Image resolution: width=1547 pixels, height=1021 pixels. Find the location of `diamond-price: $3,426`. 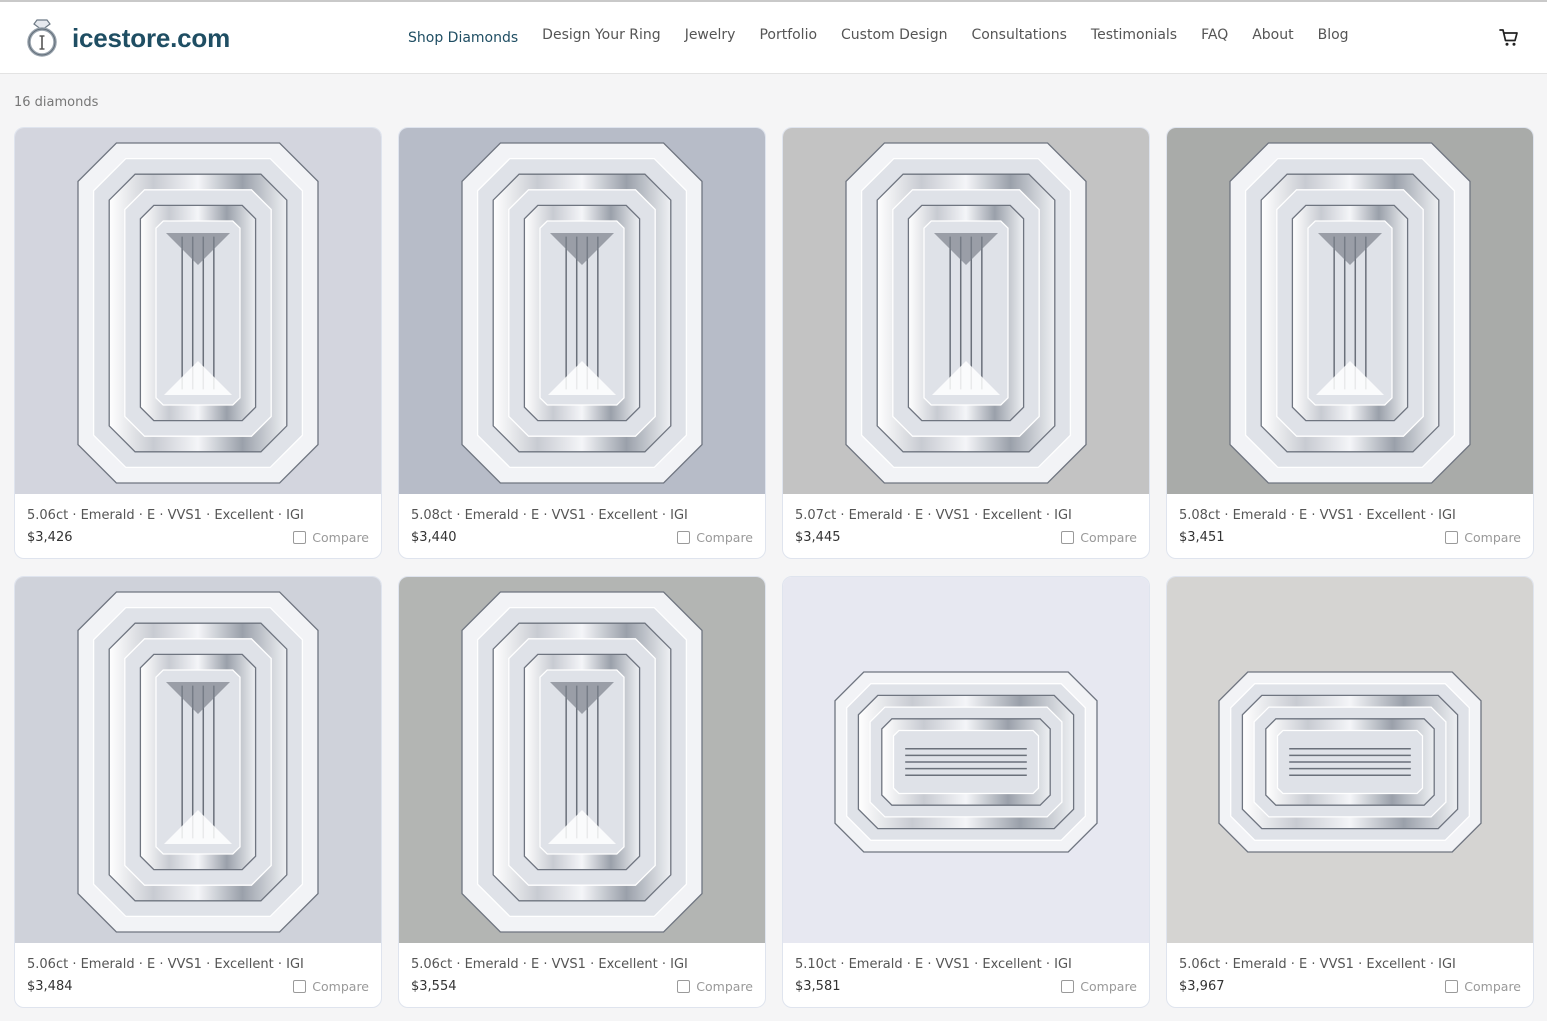

diamond-price: $3,426 is located at coordinates (50, 537).